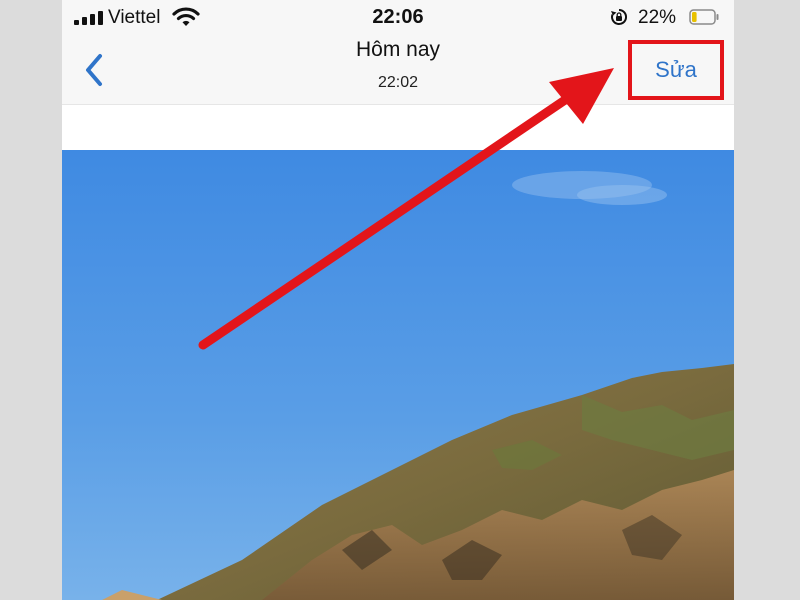 Image resolution: width=800 pixels, height=600 pixels. What do you see at coordinates (704, 17) in the screenshot?
I see `battery-icon` at bounding box center [704, 17].